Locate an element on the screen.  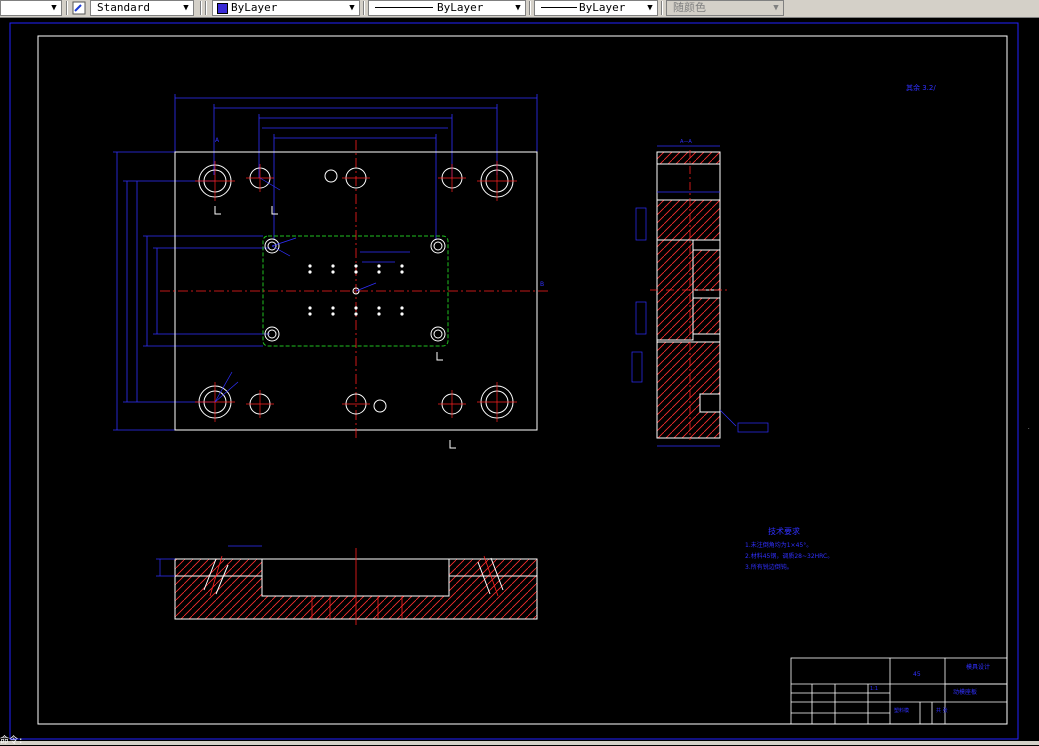
plot-style-select: 随颜色 ▼ is located at coordinates (725, 8).